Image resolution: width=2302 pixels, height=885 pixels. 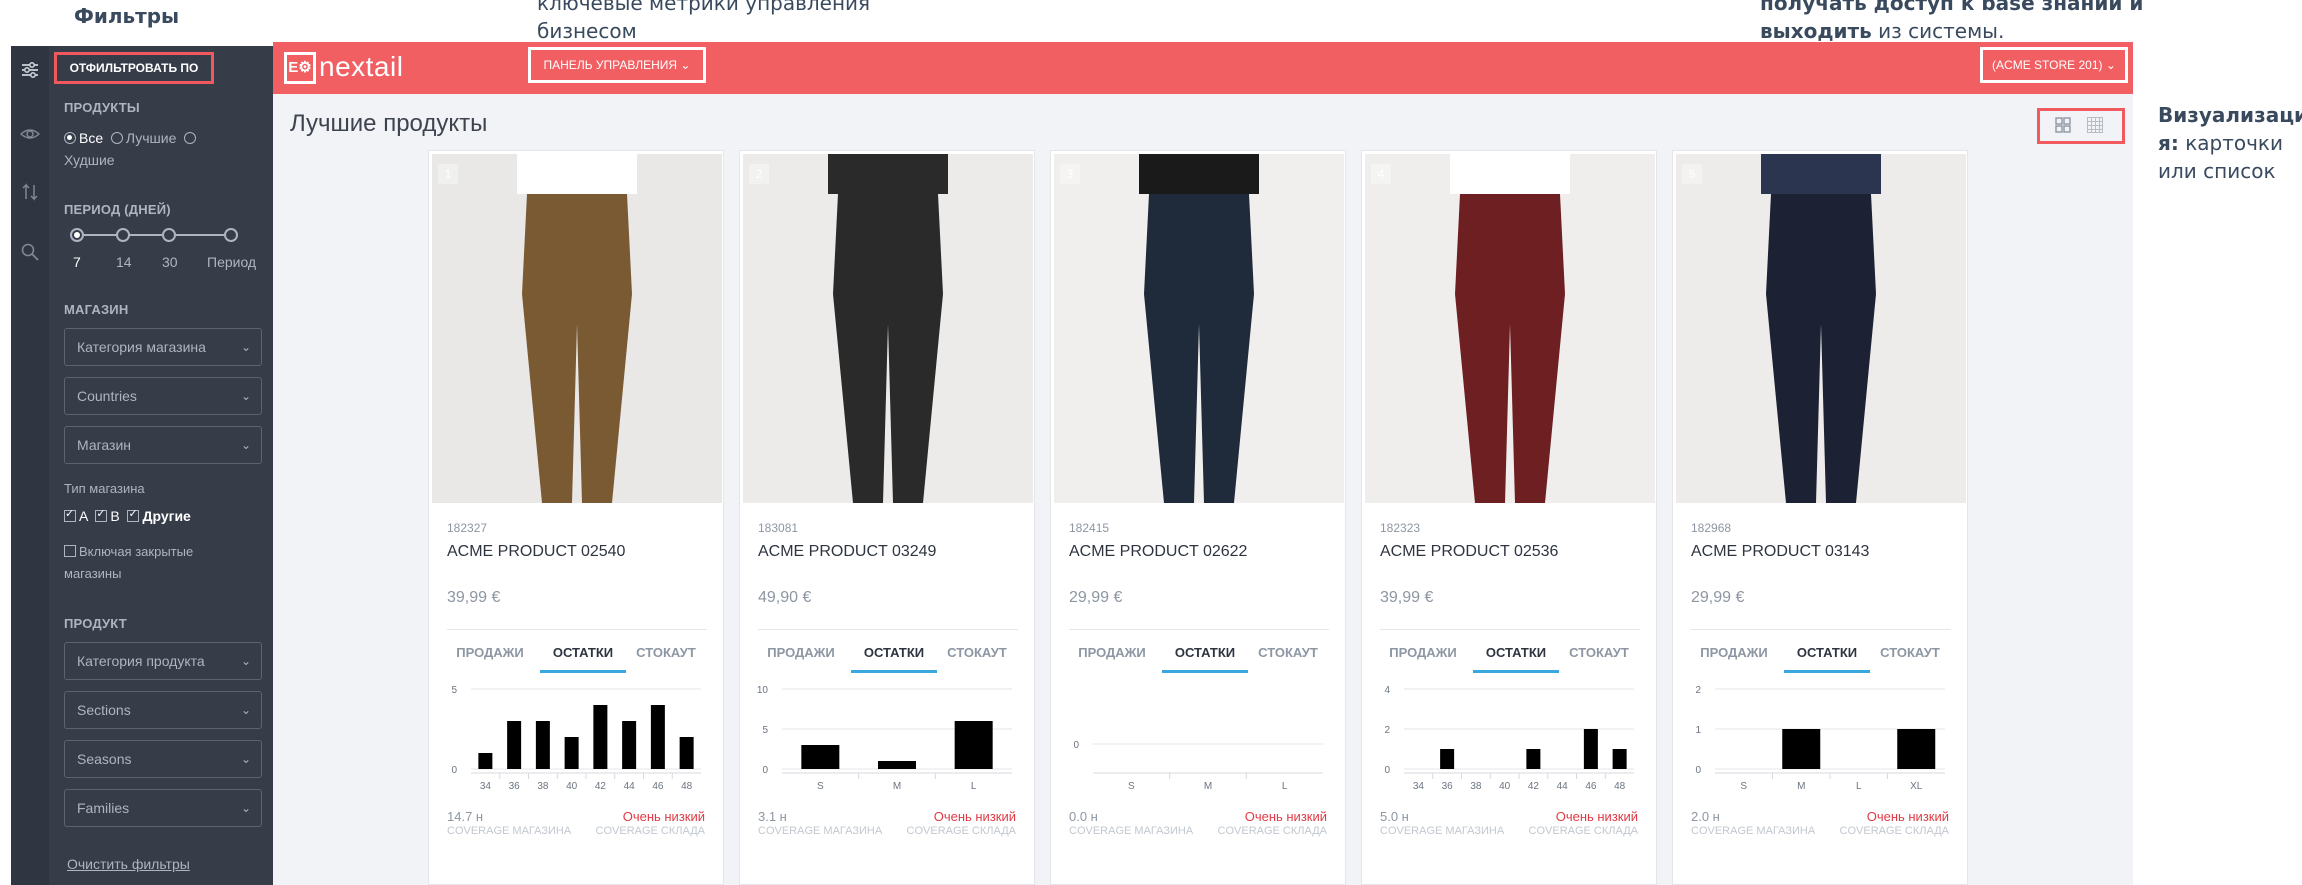 I want to click on period-option-30: 30, so click(x=170, y=262).